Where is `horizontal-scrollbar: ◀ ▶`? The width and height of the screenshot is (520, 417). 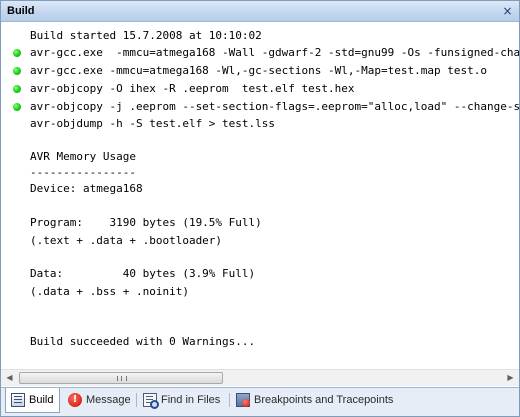
horizontal-scrollbar: ◀ ▶ is located at coordinates (260, 377).